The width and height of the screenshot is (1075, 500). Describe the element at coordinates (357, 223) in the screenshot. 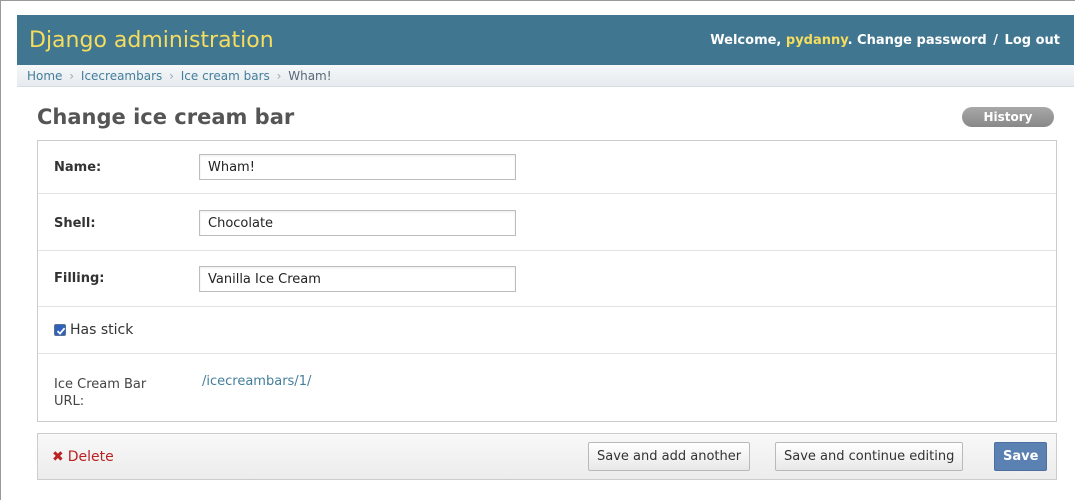

I see `shell-field` at that location.